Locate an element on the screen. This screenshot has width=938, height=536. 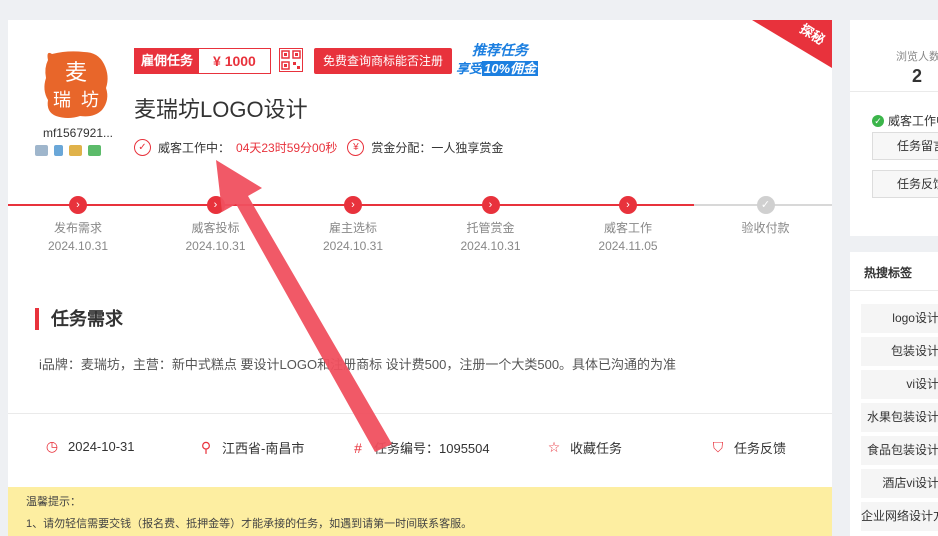
reward-distribution: 赏金分配：一人独享赏金 is located at coordinates (437, 148).